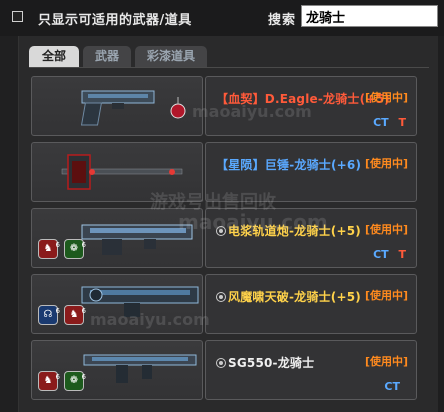  What do you see at coordinates (115, 20) in the screenshot?
I see `only-applicable-label: 只显示可适用的武器/道具` at bounding box center [115, 20].